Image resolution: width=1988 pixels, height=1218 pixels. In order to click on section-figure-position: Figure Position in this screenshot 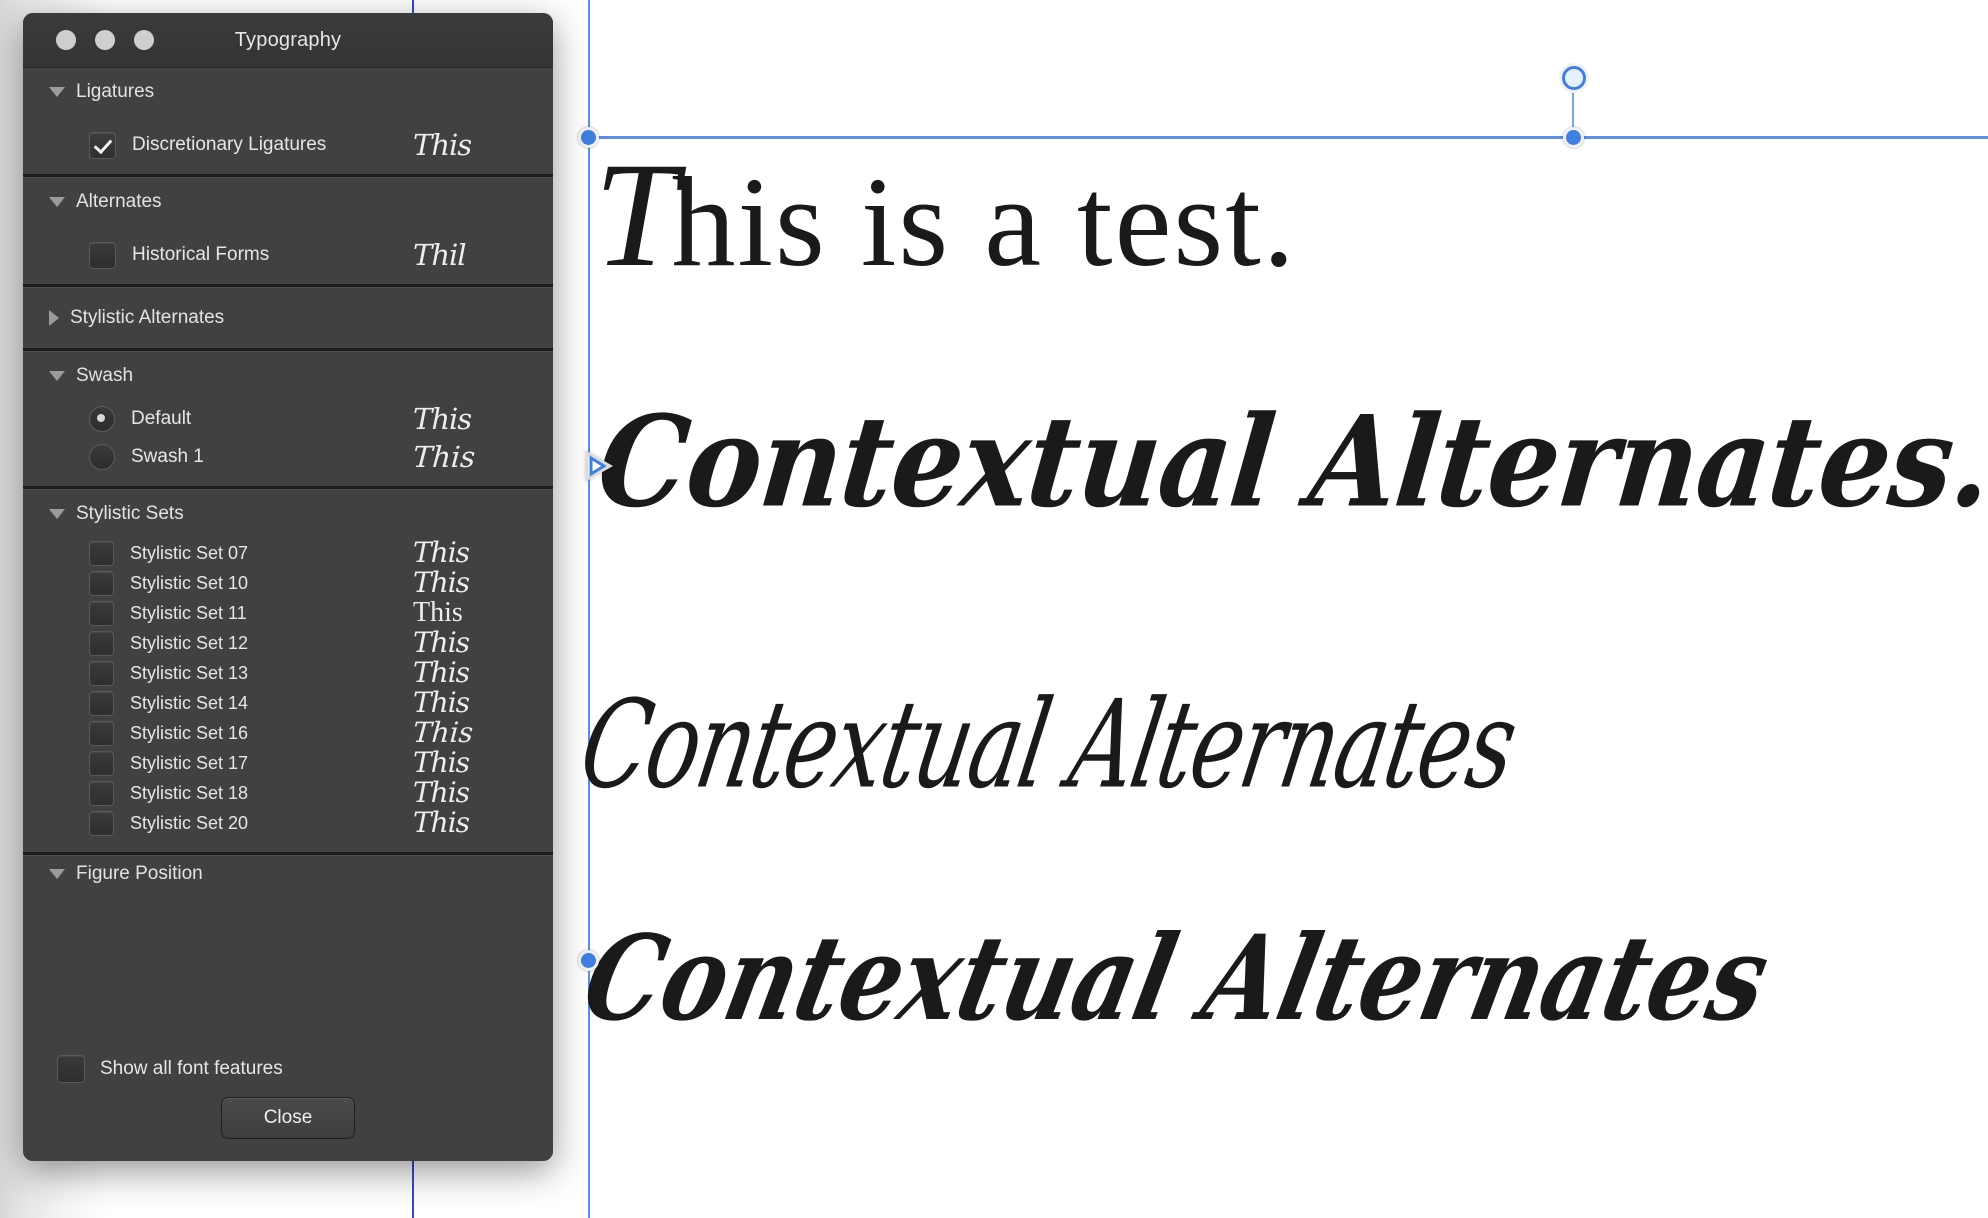, I will do `click(288, 871)`.